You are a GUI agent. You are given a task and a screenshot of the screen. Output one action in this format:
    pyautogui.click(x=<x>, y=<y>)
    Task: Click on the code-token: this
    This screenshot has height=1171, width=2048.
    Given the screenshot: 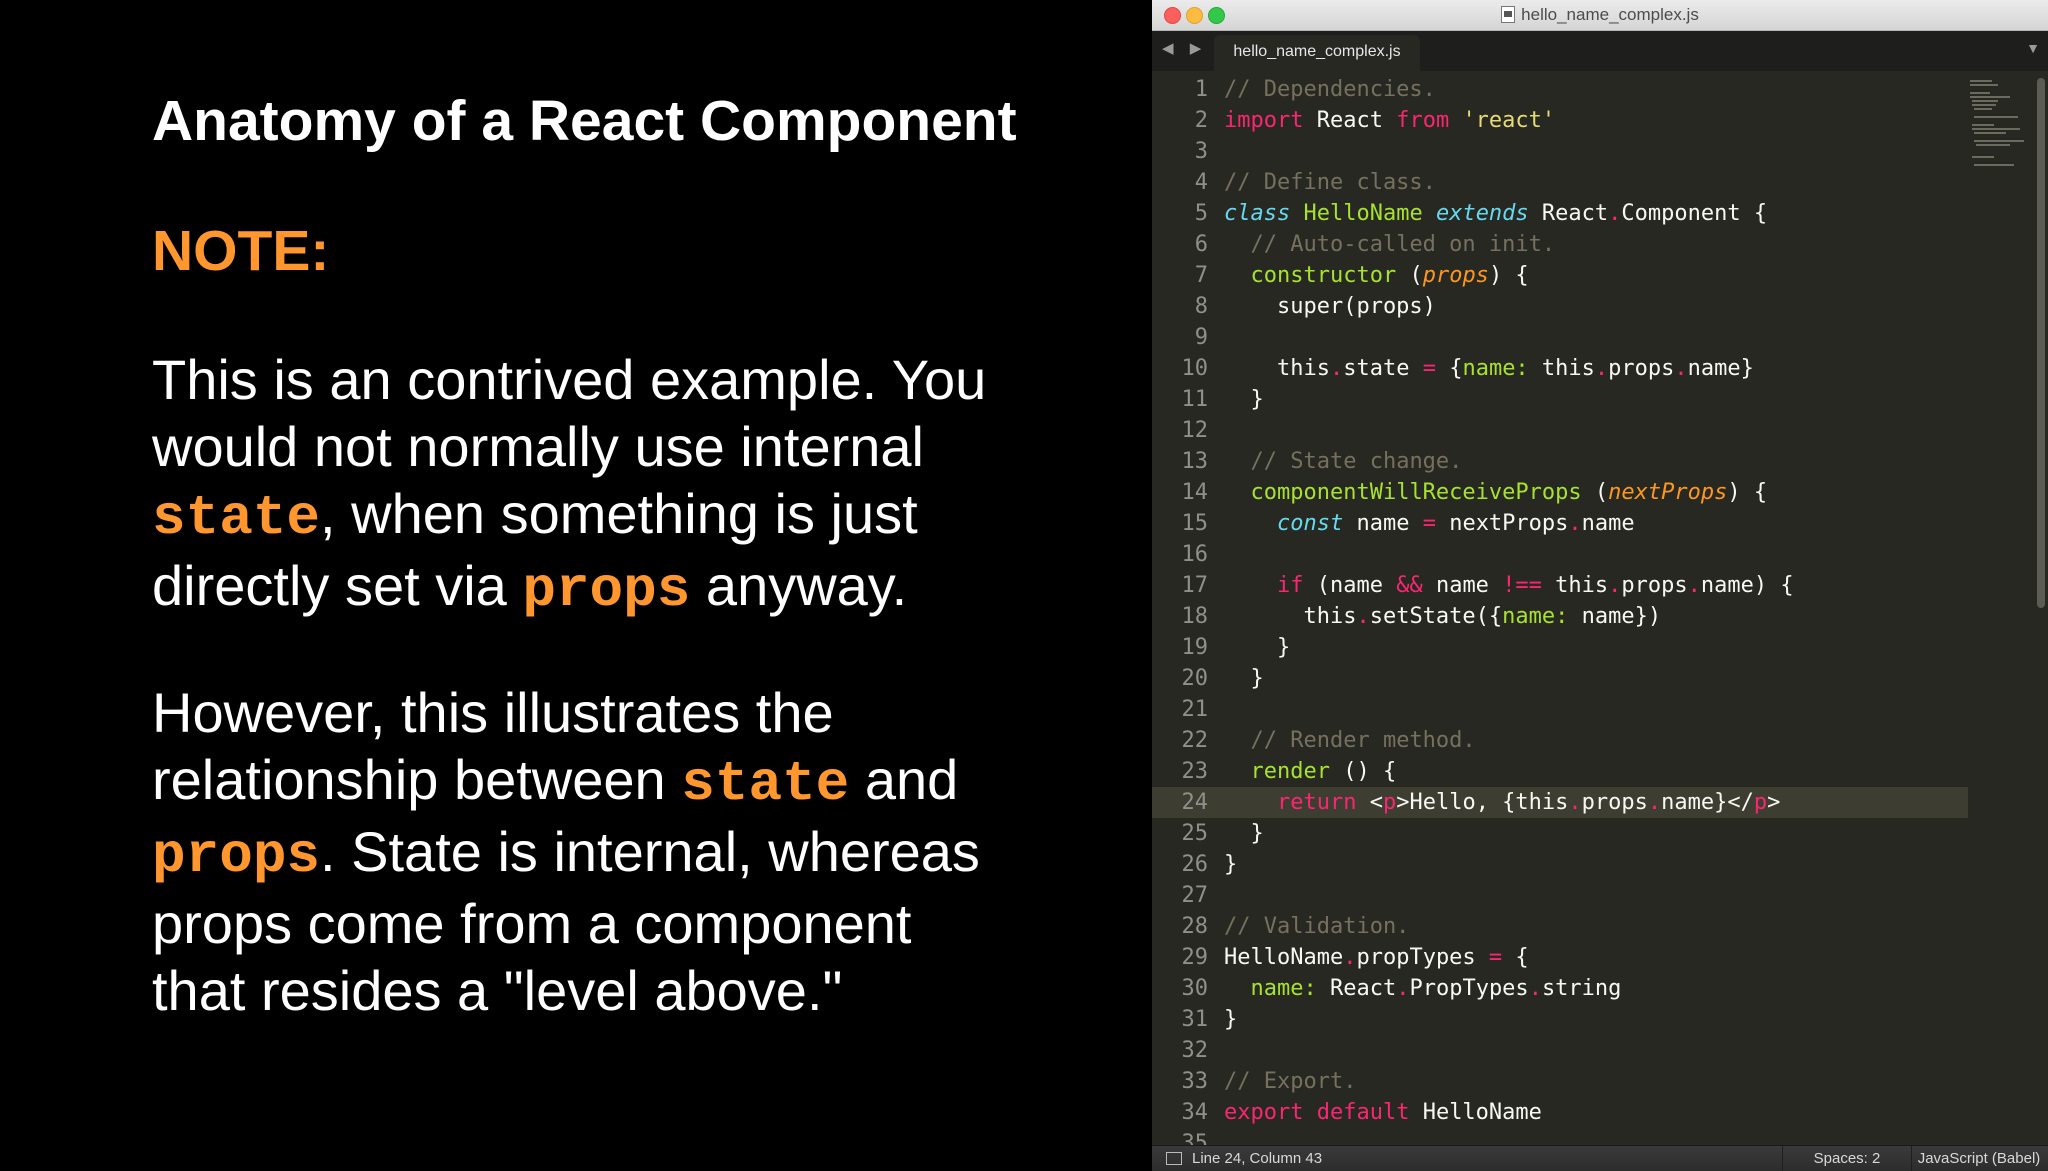 What is the action you would take?
    pyautogui.click(x=1561, y=368)
    